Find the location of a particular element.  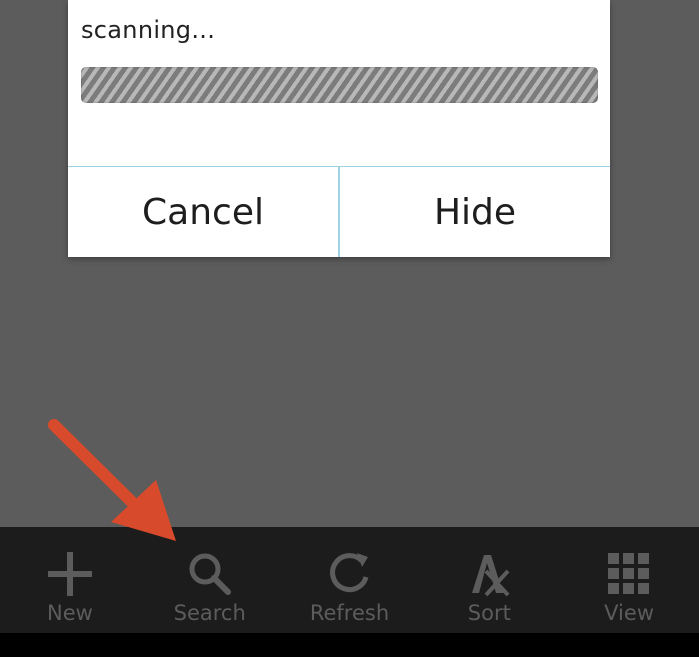

sort-label: Sort is located at coordinates (489, 613).